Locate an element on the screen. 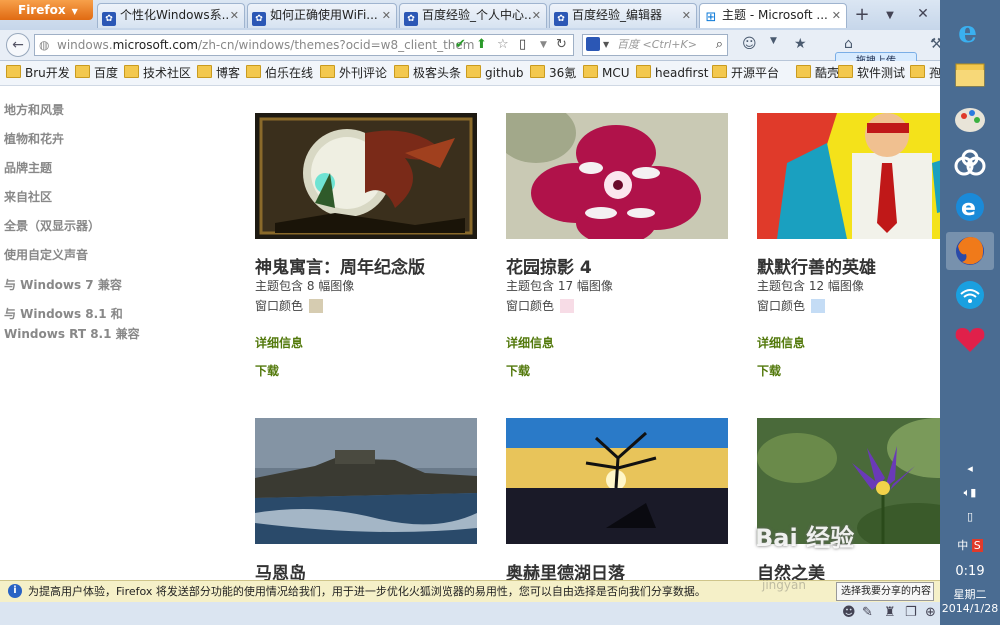 Image resolution: width=1000 pixels, height=625 pixels. bookmark-folder: headfirst is located at coordinates (672, 73).